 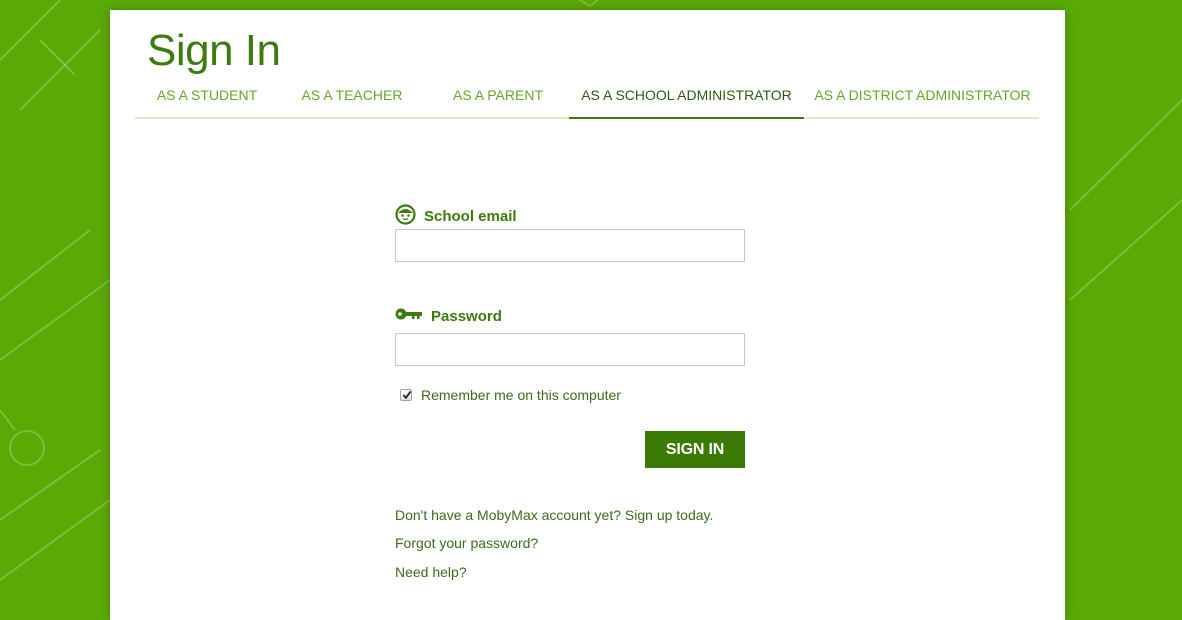 I want to click on checkmark-icon, so click(x=407, y=395).